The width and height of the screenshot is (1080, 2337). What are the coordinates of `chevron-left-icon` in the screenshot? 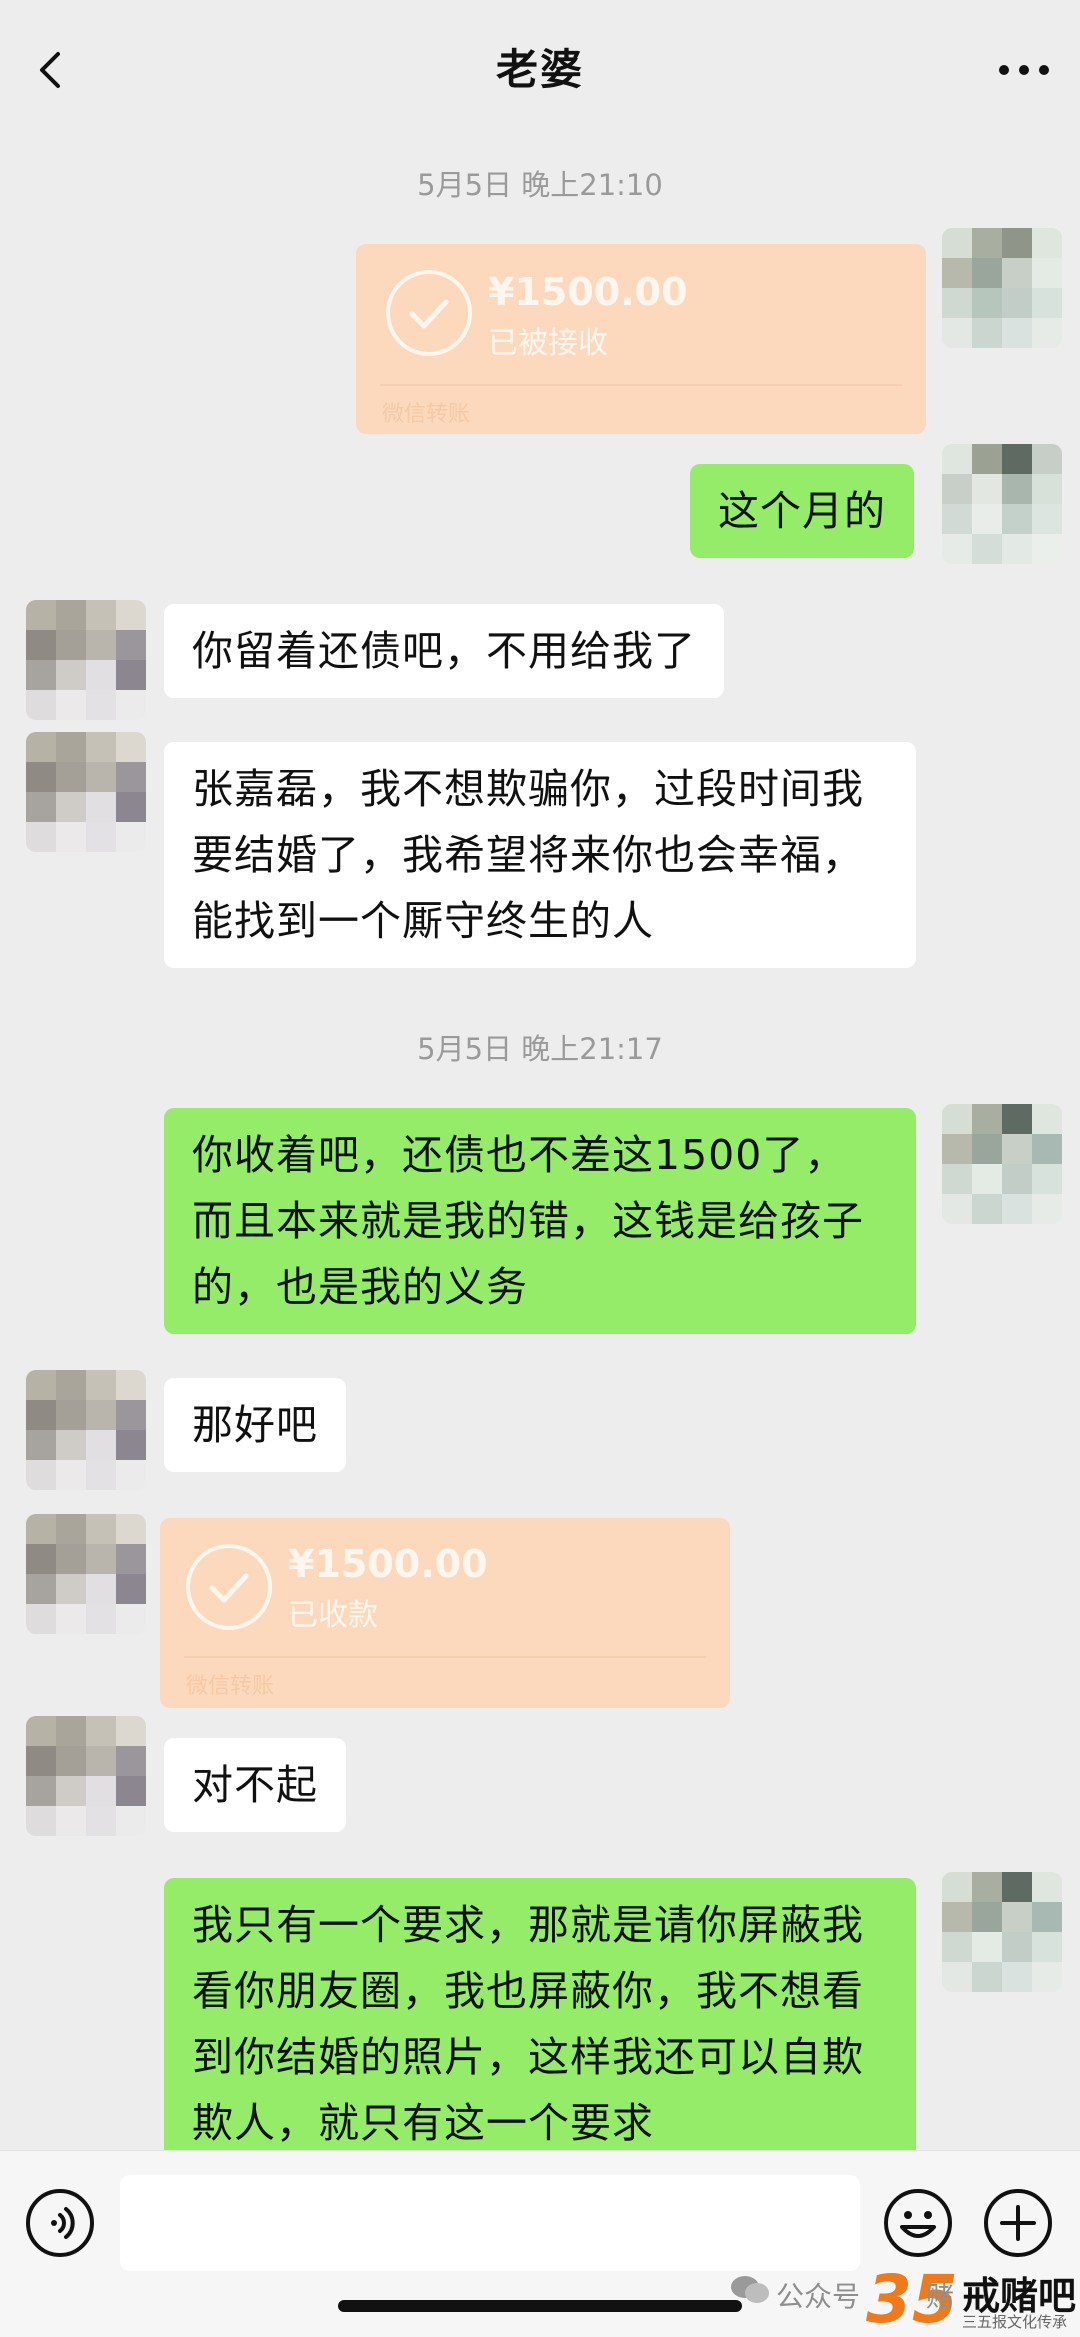 It's located at (52, 70).